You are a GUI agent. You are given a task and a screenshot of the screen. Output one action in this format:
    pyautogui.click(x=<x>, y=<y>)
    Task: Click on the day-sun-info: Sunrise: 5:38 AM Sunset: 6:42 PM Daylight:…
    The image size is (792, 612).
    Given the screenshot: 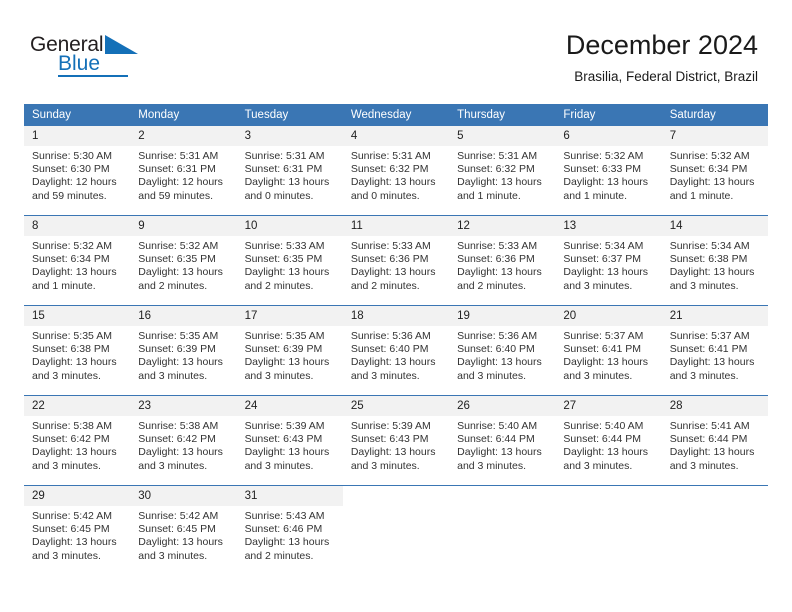 What is the action you would take?
    pyautogui.click(x=183, y=444)
    